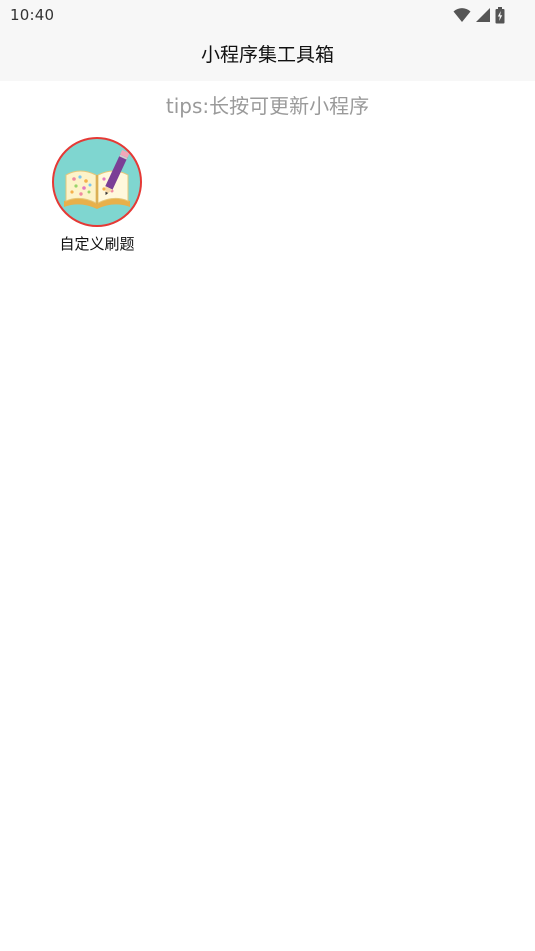 This screenshot has height=951, width=535. I want to click on tips-text: tips:长按可更新小程序, so click(267, 106).